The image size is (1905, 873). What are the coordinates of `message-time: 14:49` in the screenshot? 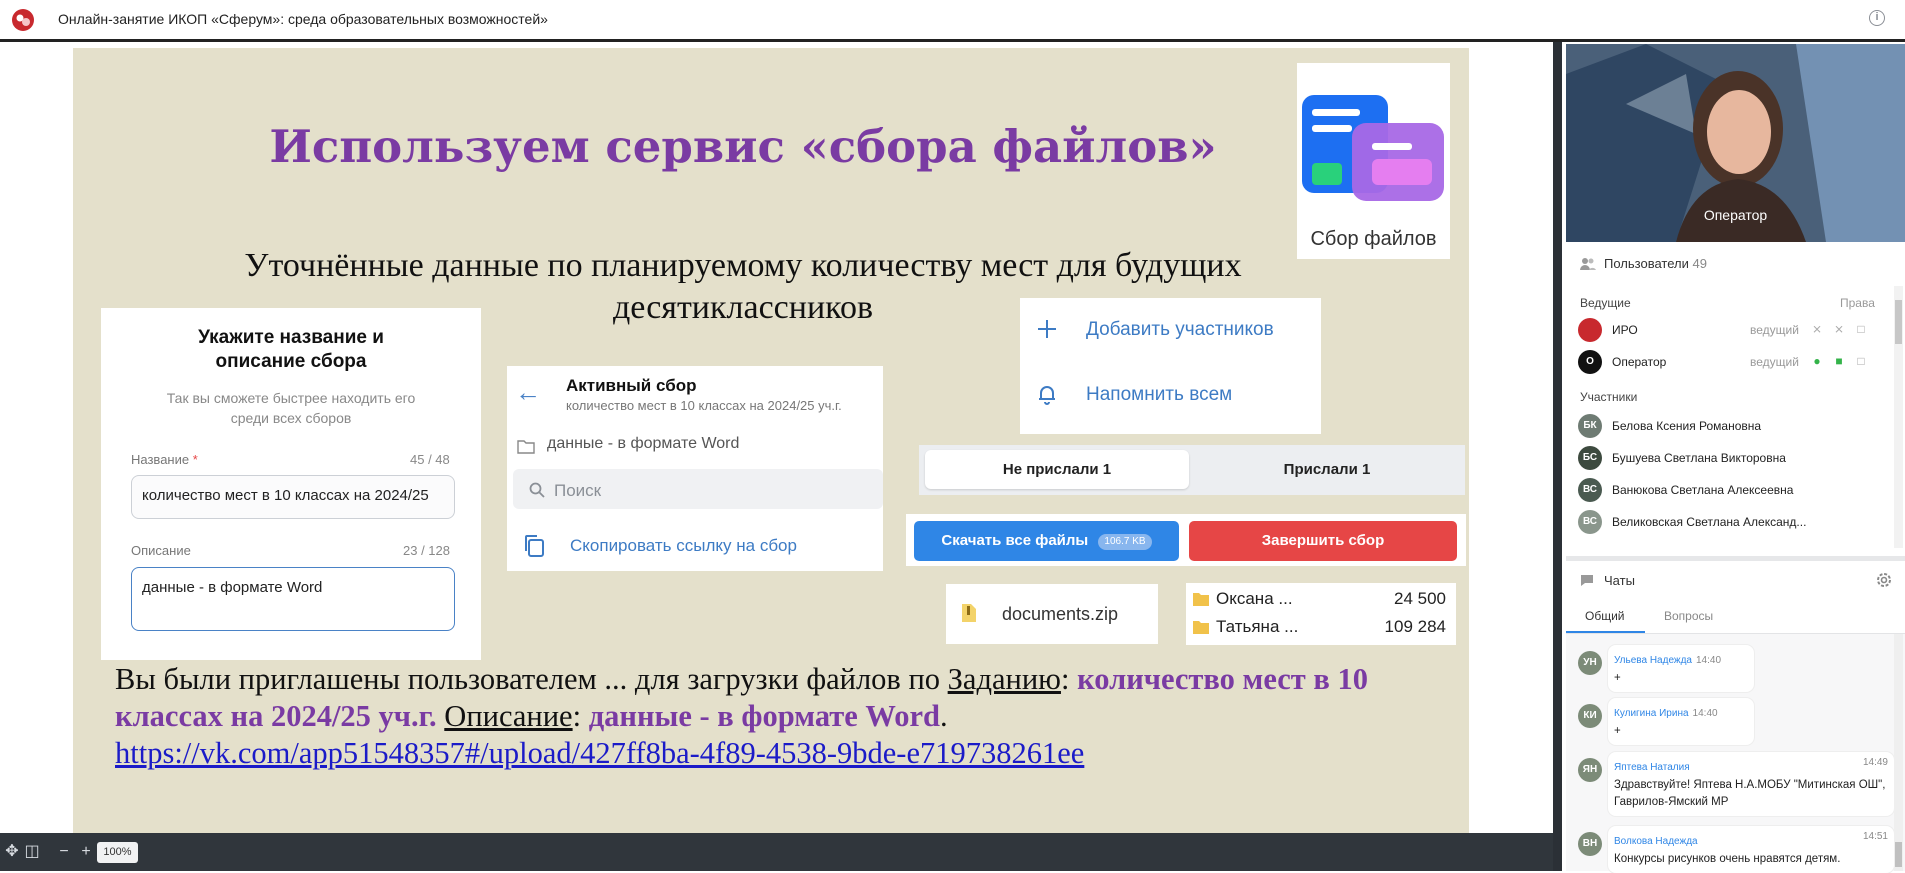 It's located at (1875, 762).